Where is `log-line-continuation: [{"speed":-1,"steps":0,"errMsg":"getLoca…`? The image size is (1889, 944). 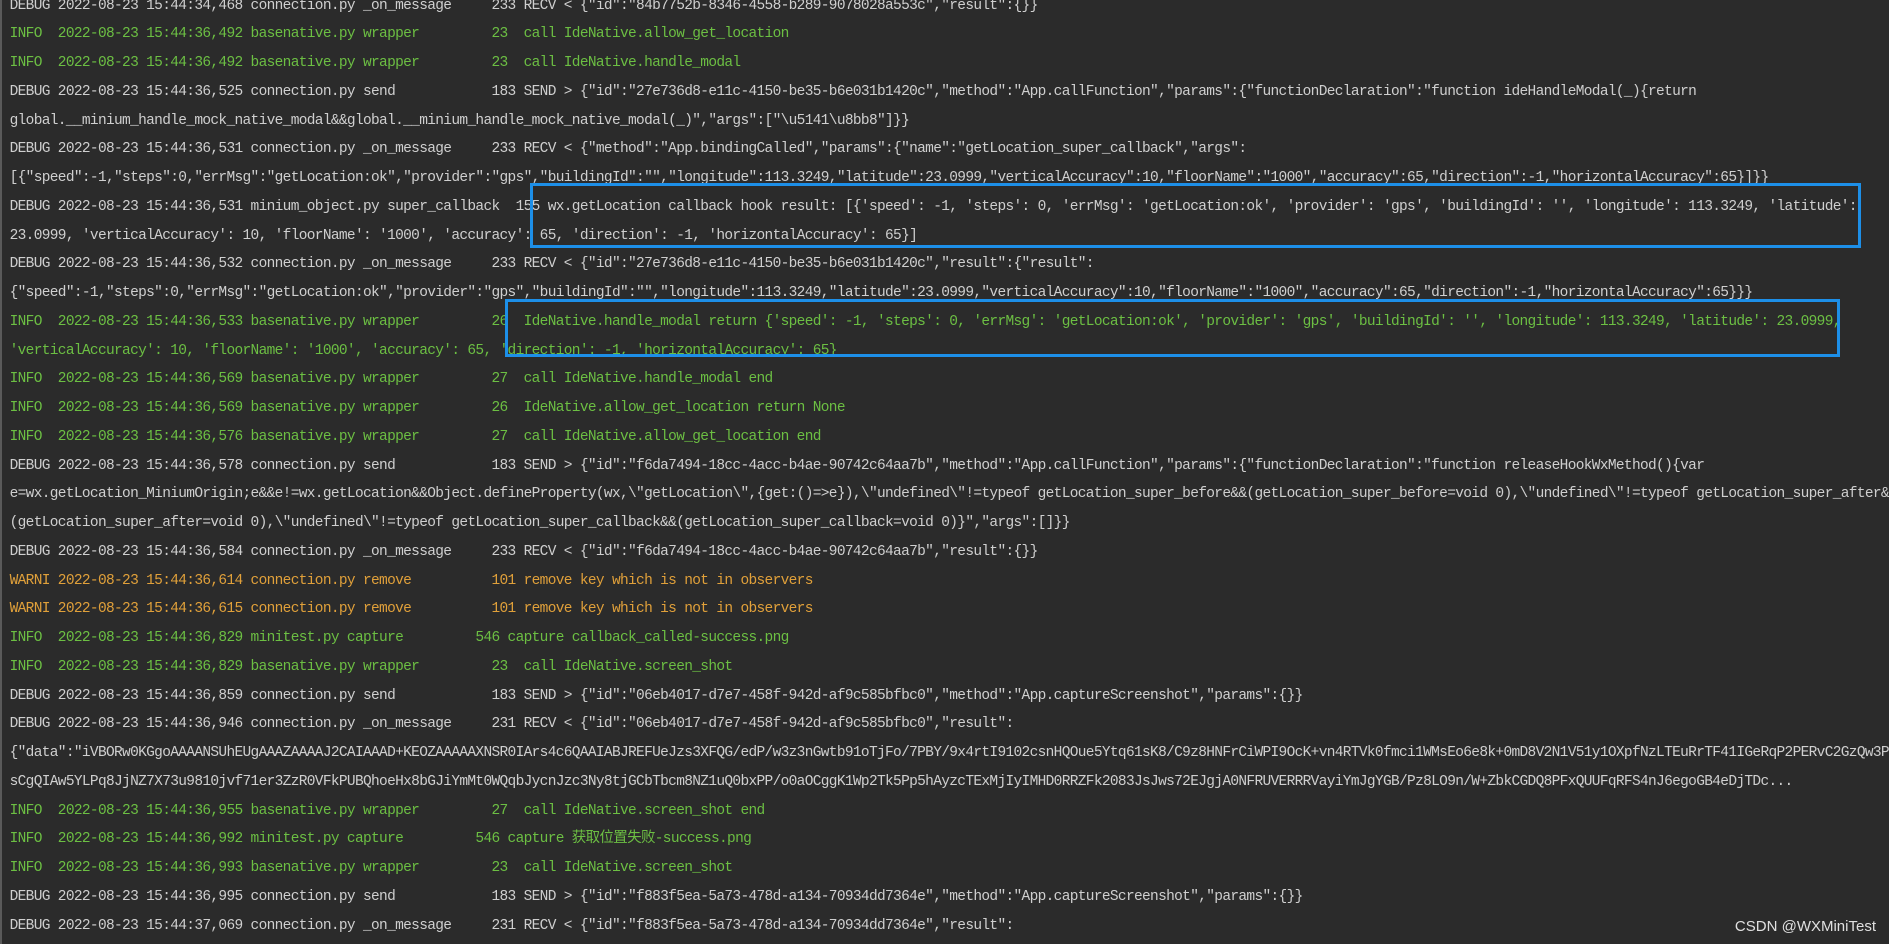 log-line-continuation: [{"speed":-1,"steps":0,"errMsg":"getLoca… is located at coordinates (889, 178).